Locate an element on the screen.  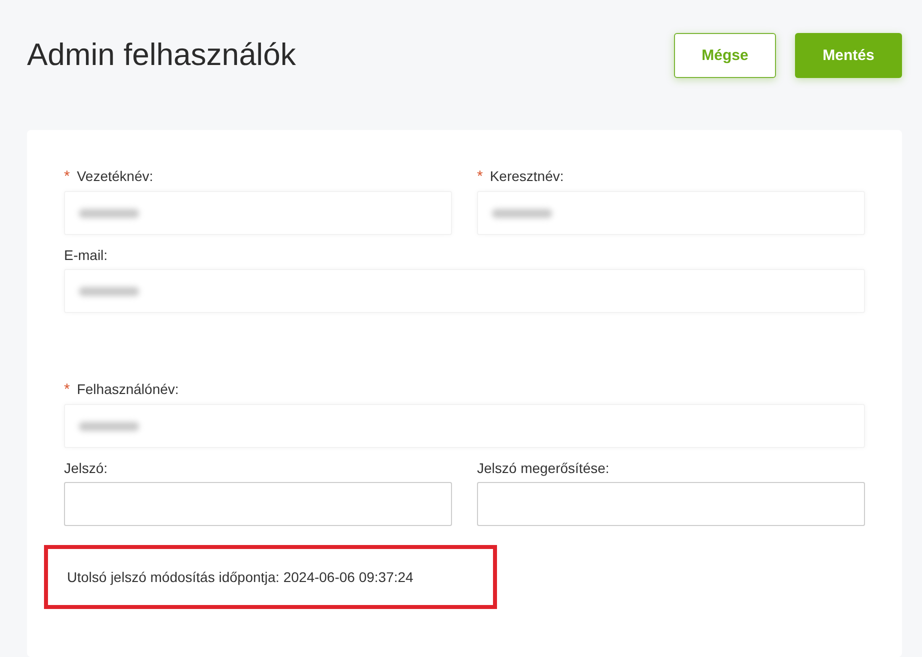
page-title: Admin felhasználók is located at coordinates (161, 55).